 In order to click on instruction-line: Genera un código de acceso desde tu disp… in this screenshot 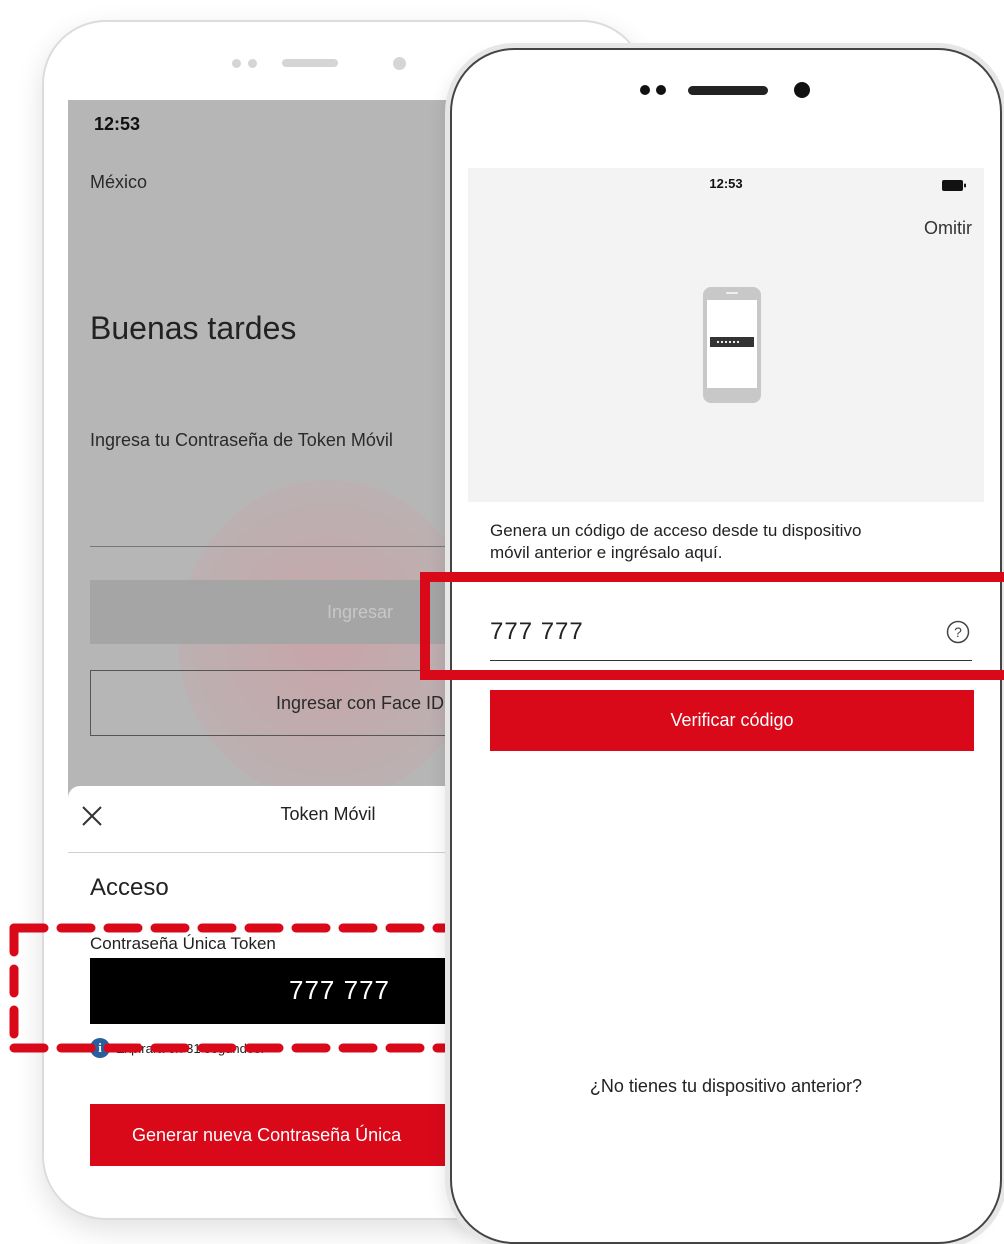, I will do `click(676, 530)`.